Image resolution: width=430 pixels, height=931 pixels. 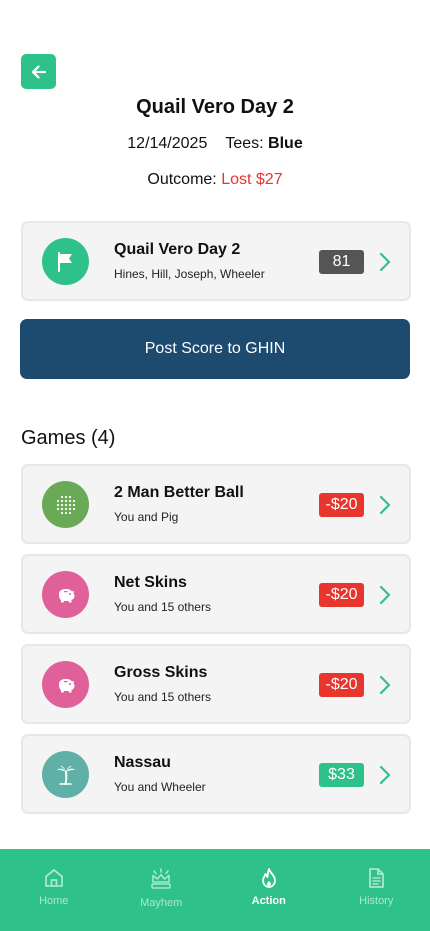 I want to click on tab-label: Action, so click(x=268, y=901).